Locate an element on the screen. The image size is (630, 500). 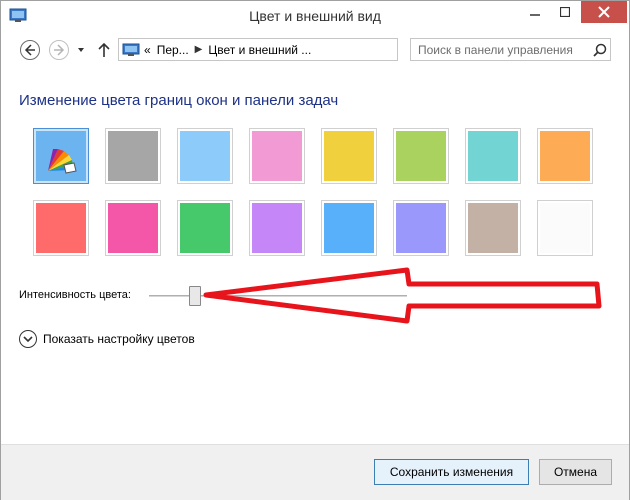
maximize-button is located at coordinates (565, 12).